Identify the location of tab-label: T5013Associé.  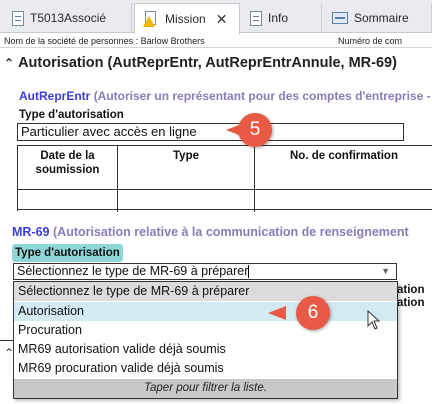
(68, 18).